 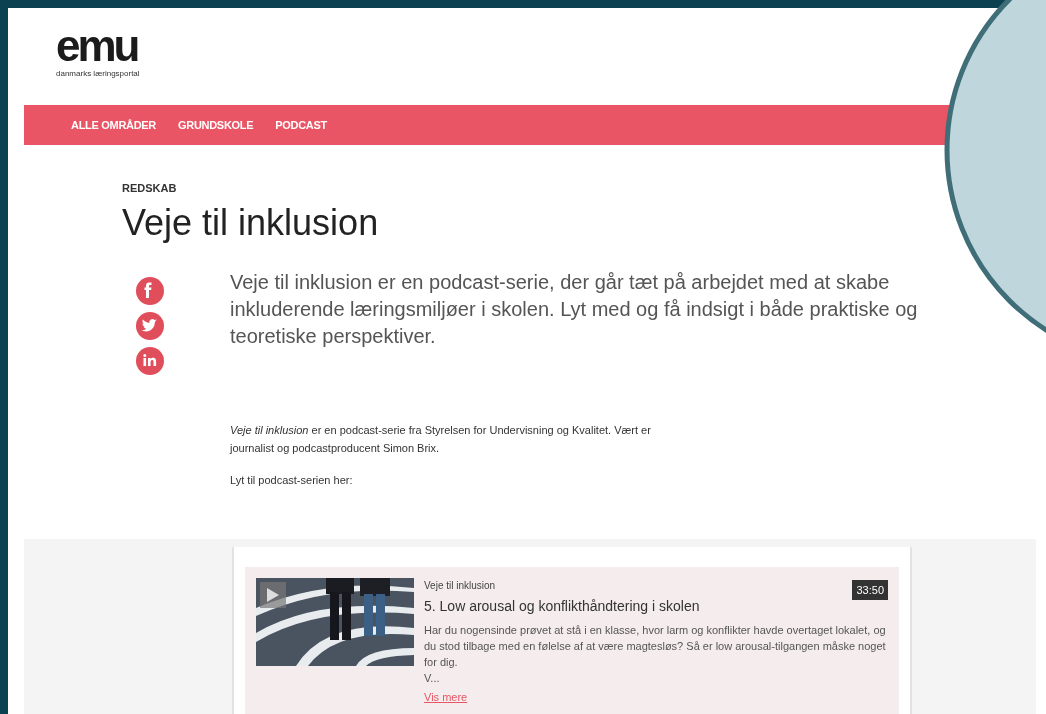 I want to click on lead-paragraph: Veje til inklusion er en podcast-serie, der går tæt på arbejdet med at skabe inkluderende læringsmiljøer i skolen. Lyt med og få indsigt i både praktiske og teoretiske perspektiver., so click(x=574, y=309).